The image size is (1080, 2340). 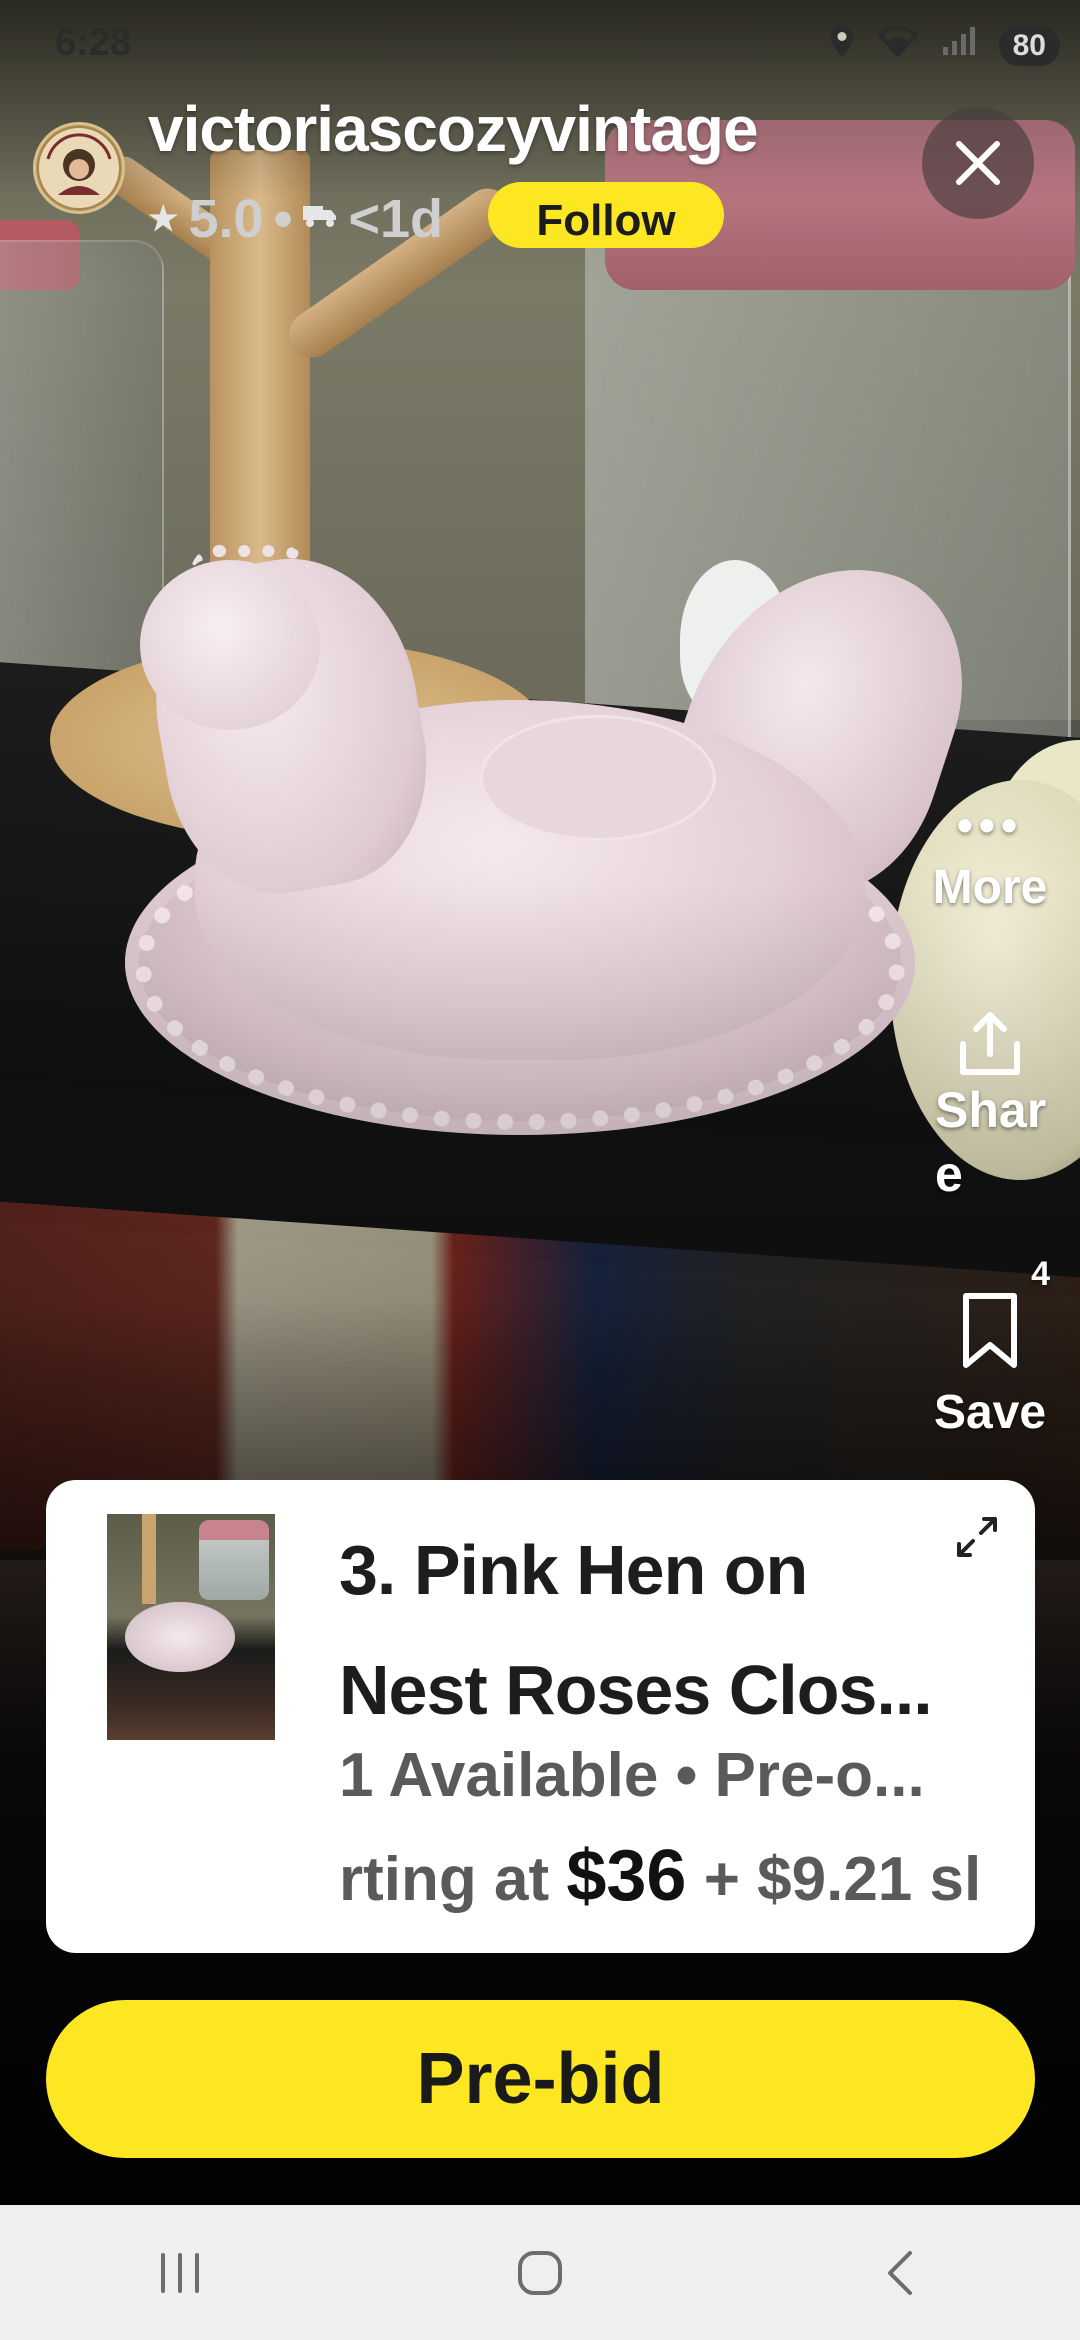 What do you see at coordinates (897, 45) in the screenshot?
I see `wifi-icon` at bounding box center [897, 45].